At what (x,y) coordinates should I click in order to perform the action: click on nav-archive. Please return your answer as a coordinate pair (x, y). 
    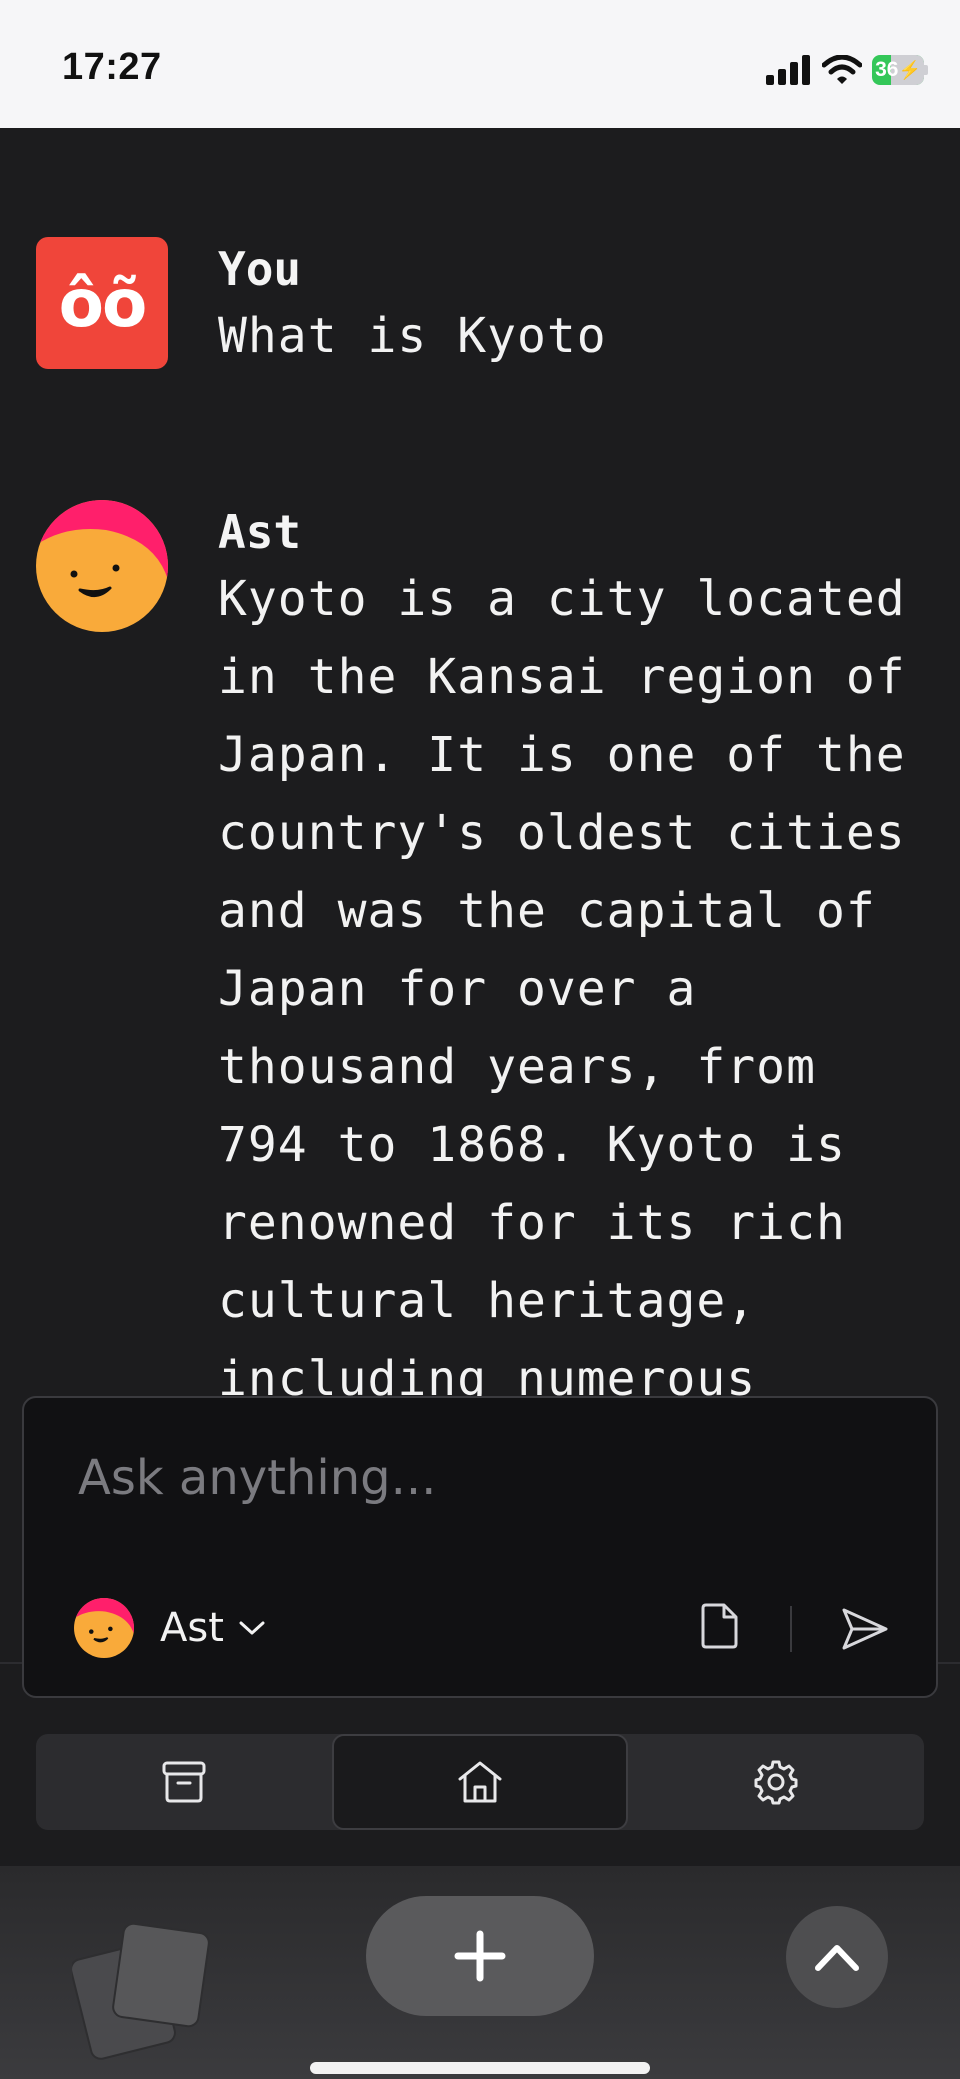
    Looking at the image, I should click on (184, 1782).